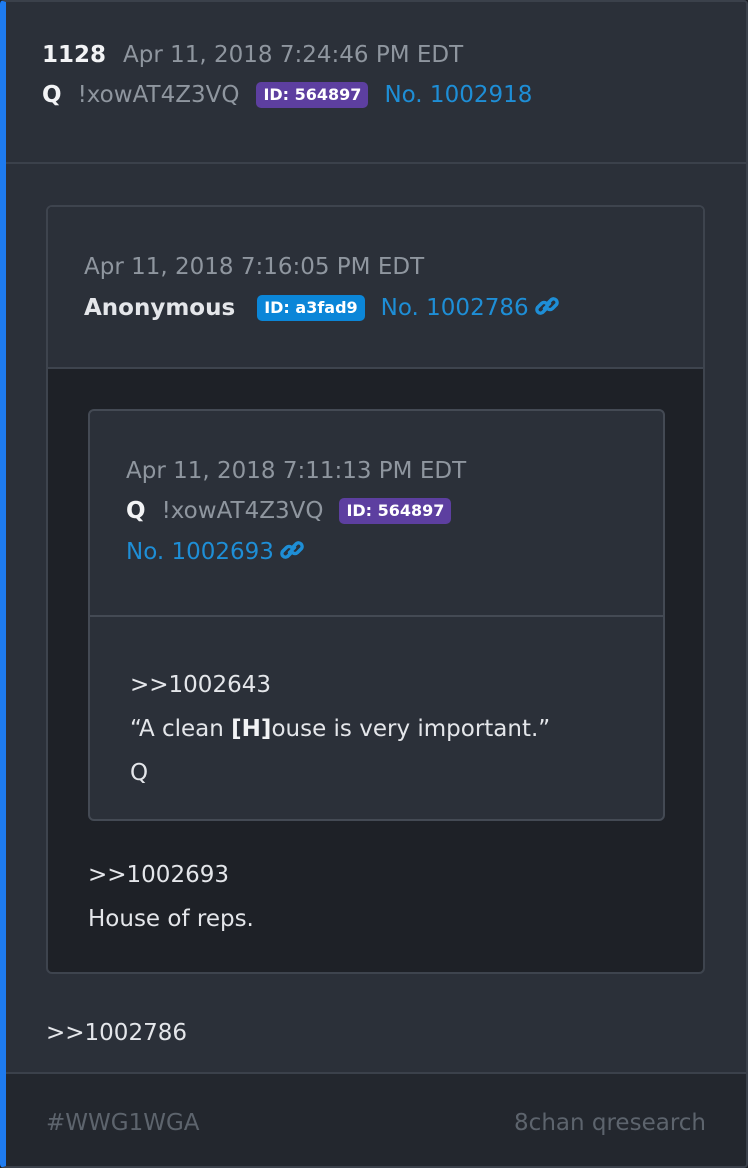  What do you see at coordinates (171, 919) in the screenshot?
I see `post-text-line: House of reps.` at bounding box center [171, 919].